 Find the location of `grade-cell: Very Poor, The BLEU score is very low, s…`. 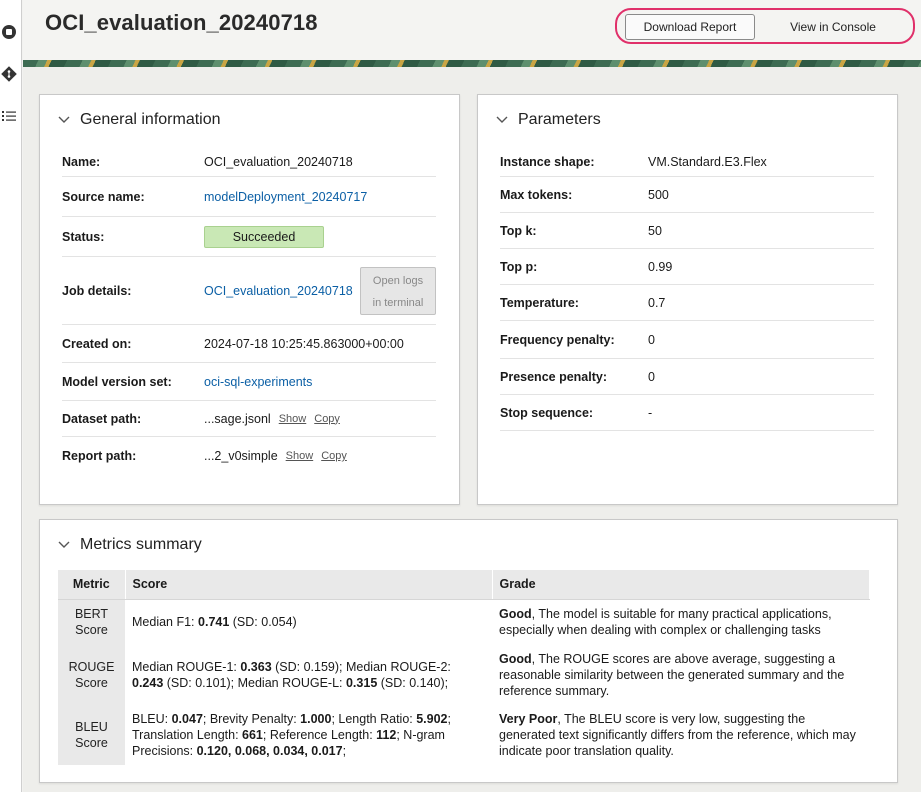

grade-cell: Very Poor, The BLEU score is very low, s… is located at coordinates (677, 735).